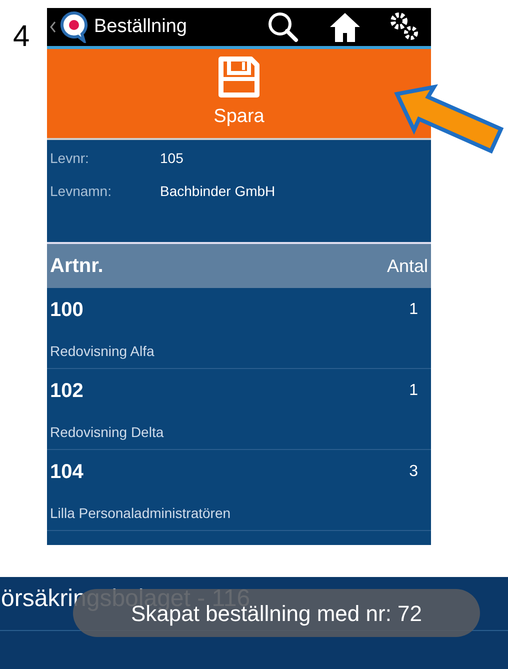  Describe the element at coordinates (74, 27) in the screenshot. I see `chat-bubble-logo-icon` at that location.